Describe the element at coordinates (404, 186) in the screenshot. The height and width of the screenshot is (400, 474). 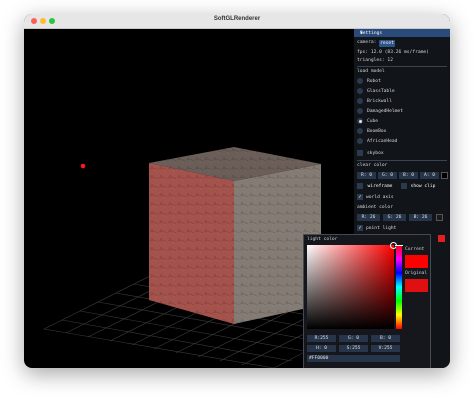
I see `show-clip-checkbox` at that location.